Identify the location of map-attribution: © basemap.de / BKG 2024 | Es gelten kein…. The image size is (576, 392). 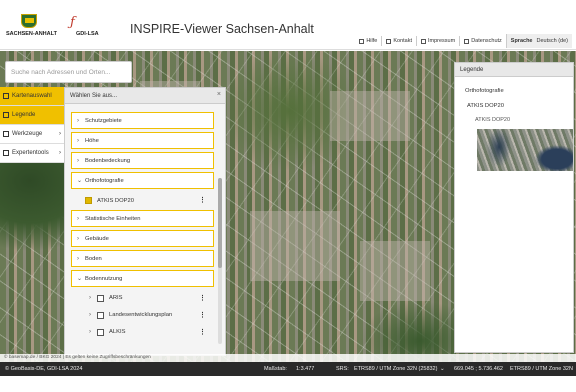
(288, 358).